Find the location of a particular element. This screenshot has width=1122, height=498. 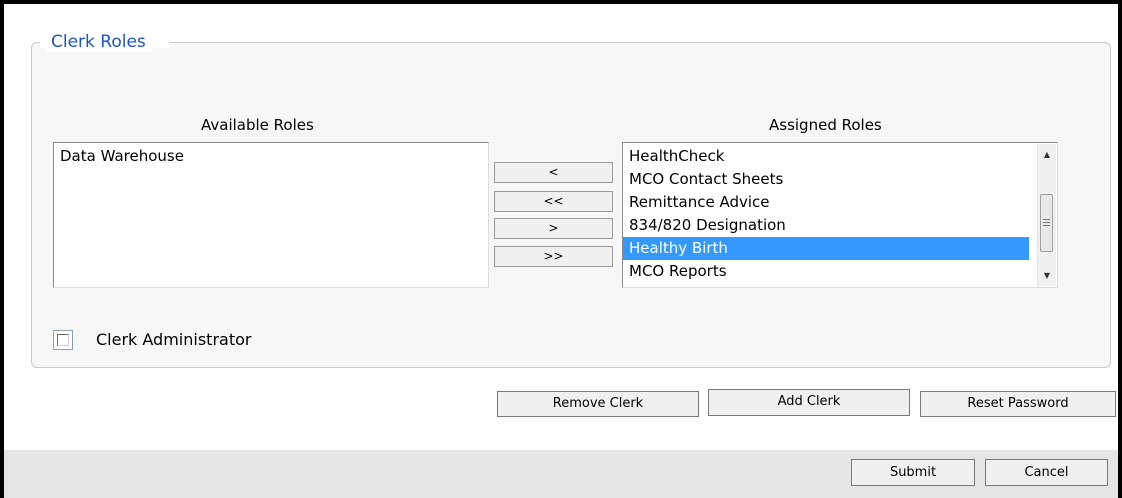

scroll-thumb is located at coordinates (1046, 223).